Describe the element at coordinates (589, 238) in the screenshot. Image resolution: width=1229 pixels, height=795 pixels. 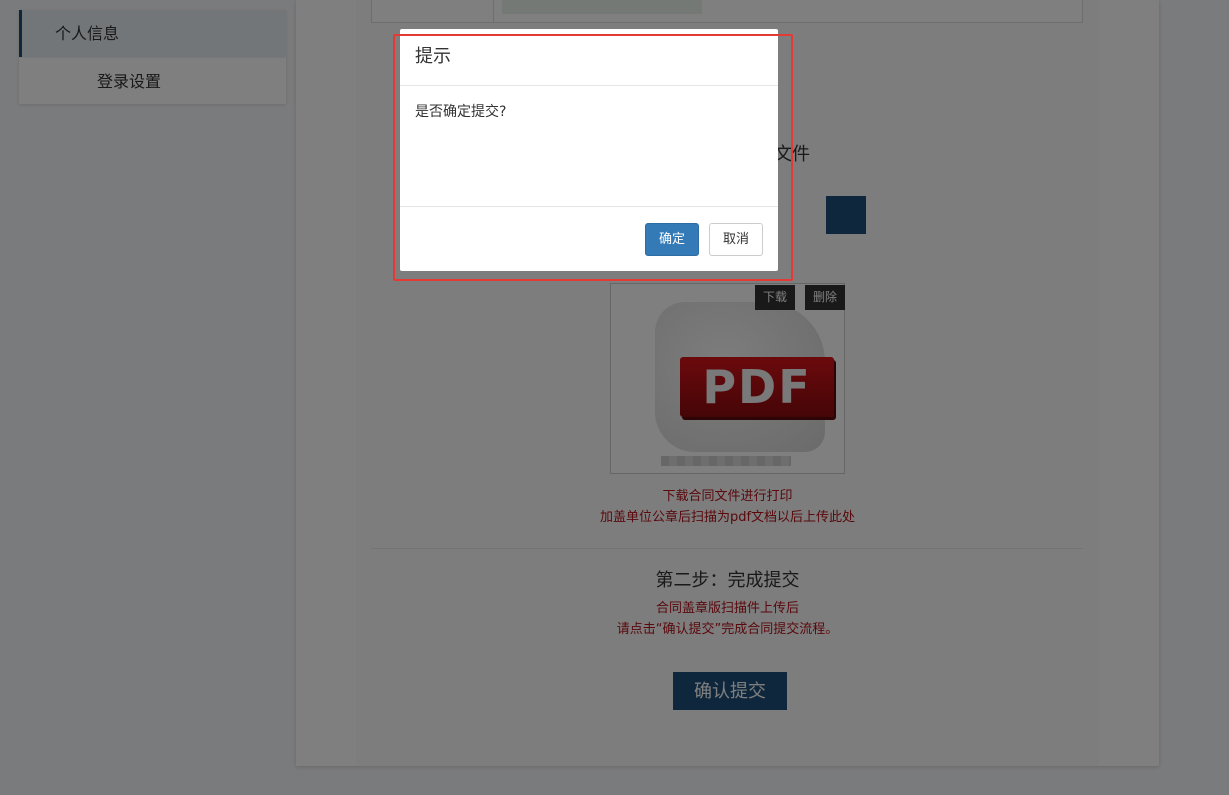
I see `dialog-footer: 确定 取消` at that location.